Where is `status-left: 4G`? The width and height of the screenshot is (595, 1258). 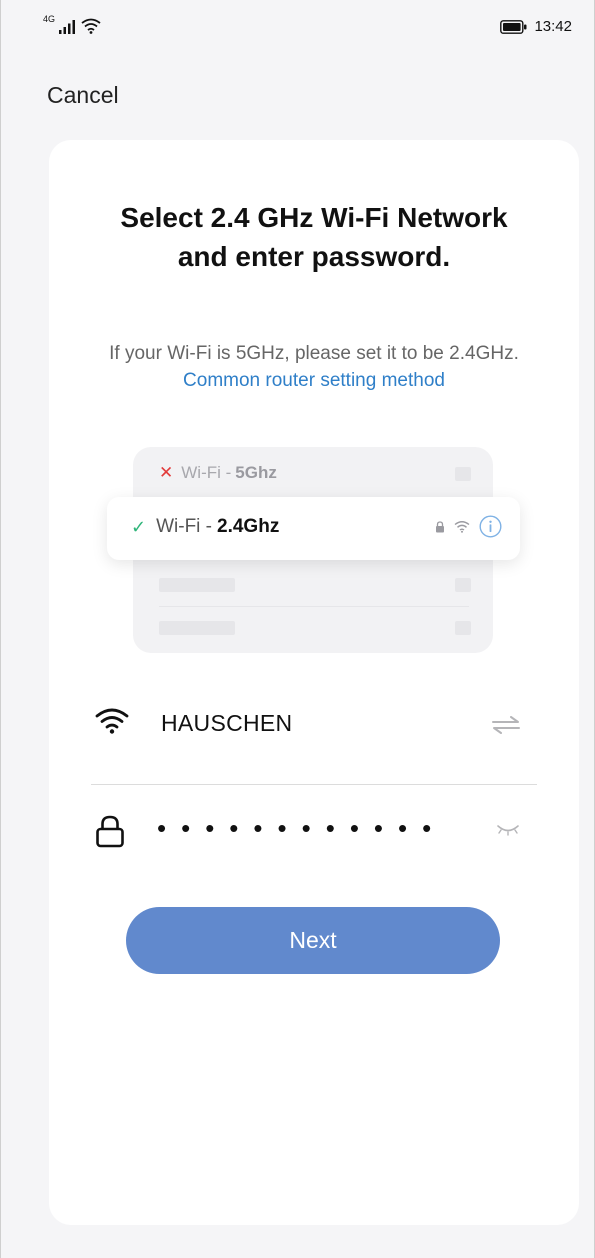 status-left: 4G is located at coordinates (72, 24).